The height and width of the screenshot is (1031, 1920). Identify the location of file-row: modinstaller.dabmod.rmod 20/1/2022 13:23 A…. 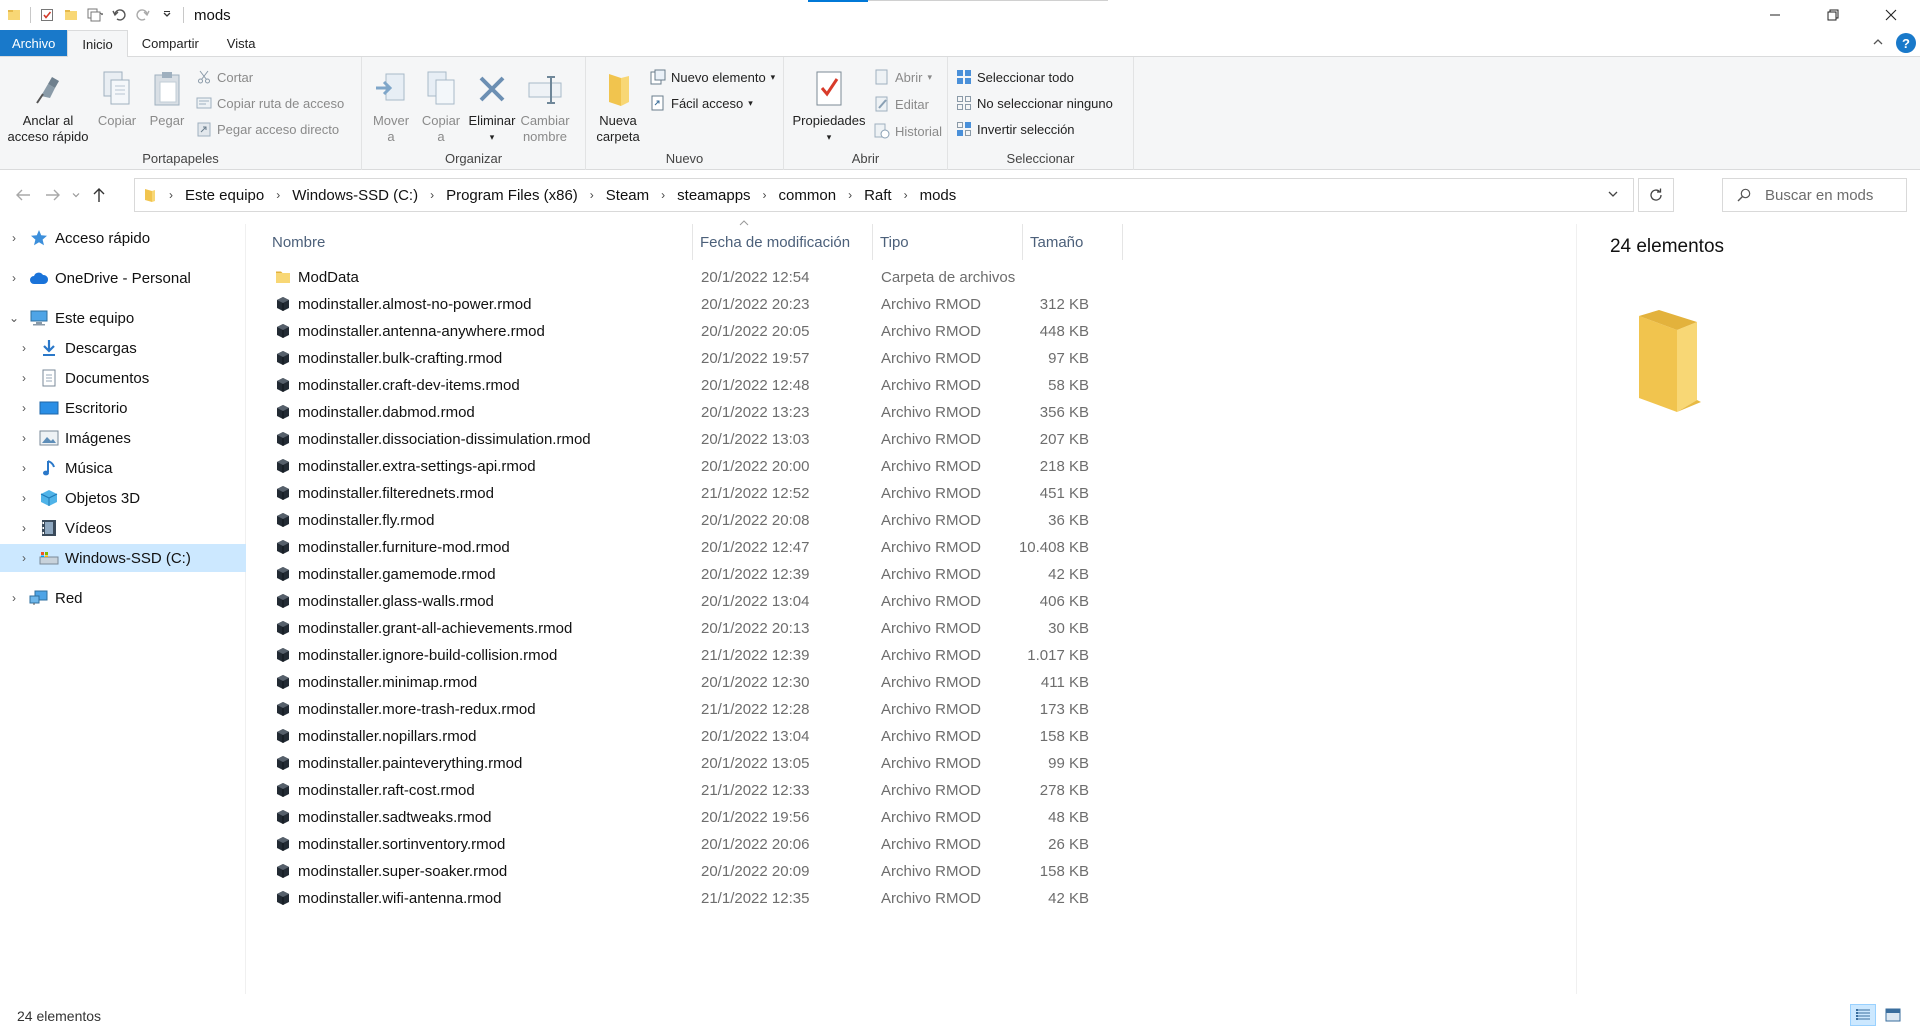
(695, 412).